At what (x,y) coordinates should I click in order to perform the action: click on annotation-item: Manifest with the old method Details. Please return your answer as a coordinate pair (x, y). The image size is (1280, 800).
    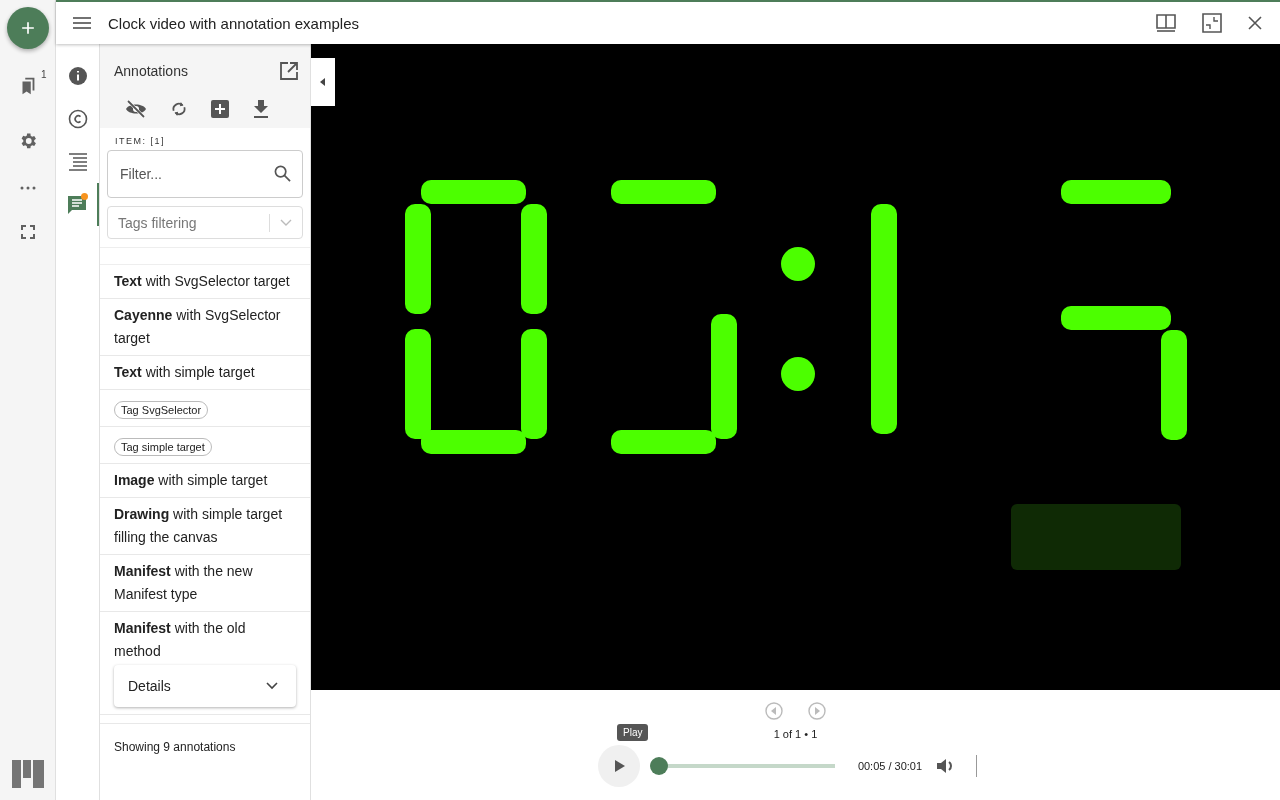
    Looking at the image, I should click on (205, 663).